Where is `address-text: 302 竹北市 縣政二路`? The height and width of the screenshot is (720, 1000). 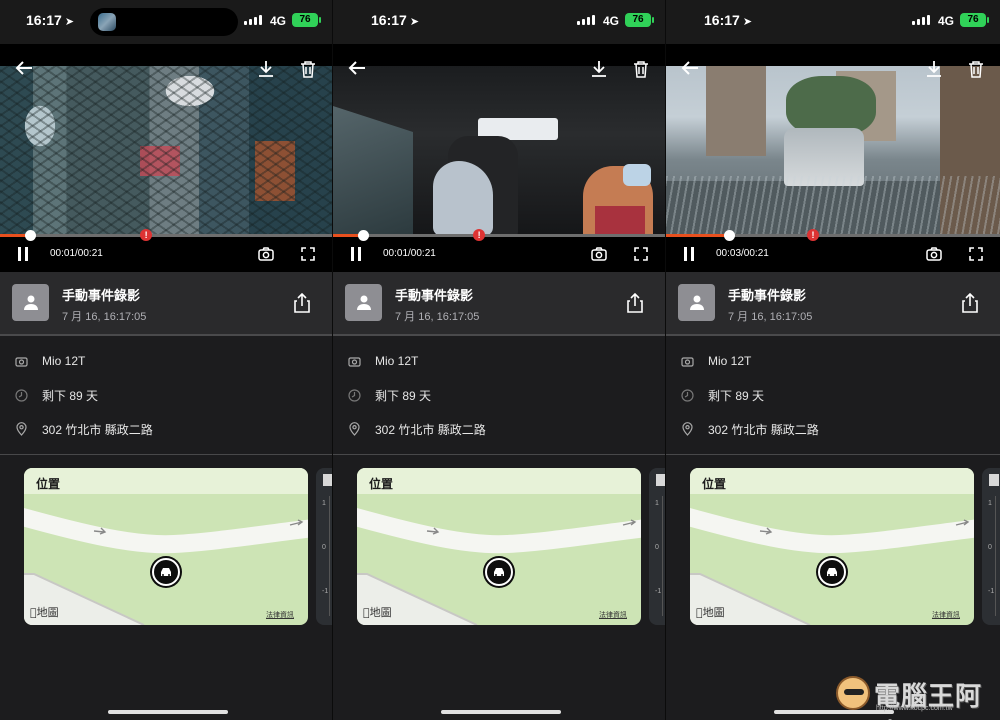 address-text: 302 竹北市 縣政二路 is located at coordinates (430, 429).